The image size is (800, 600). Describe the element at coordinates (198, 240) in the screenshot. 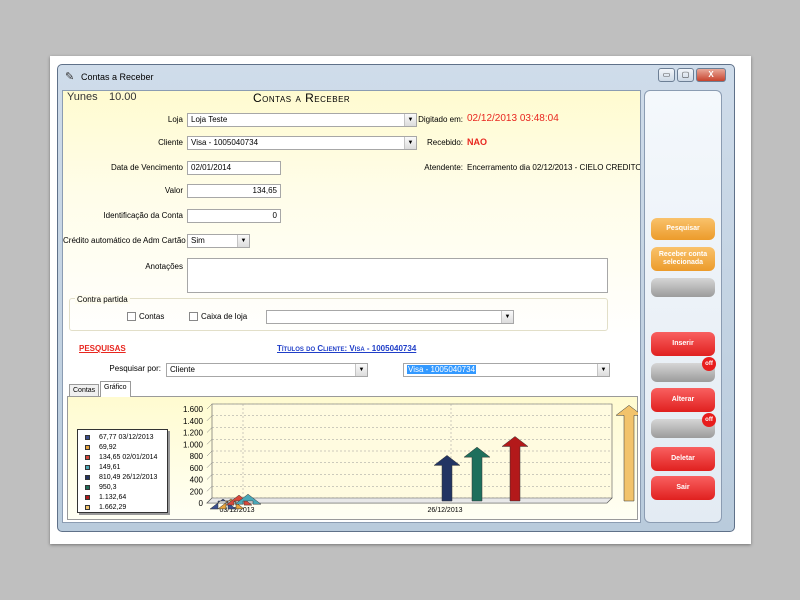

I see `credito-value: Sim` at that location.